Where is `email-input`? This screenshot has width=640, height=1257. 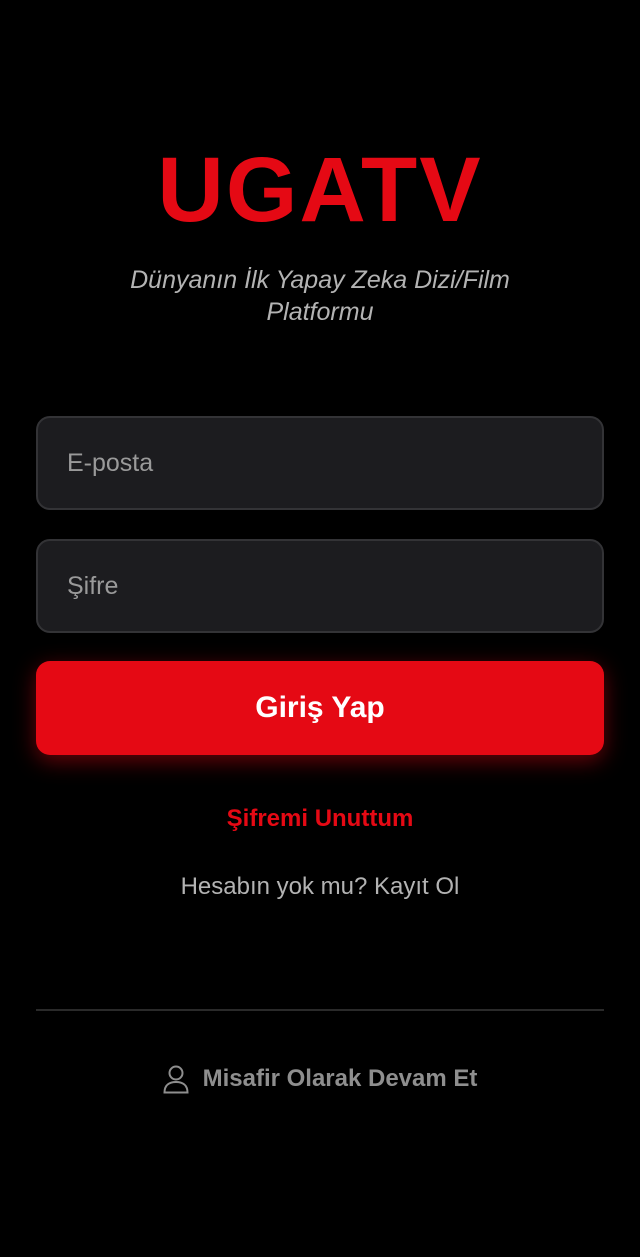
email-input is located at coordinates (320, 463).